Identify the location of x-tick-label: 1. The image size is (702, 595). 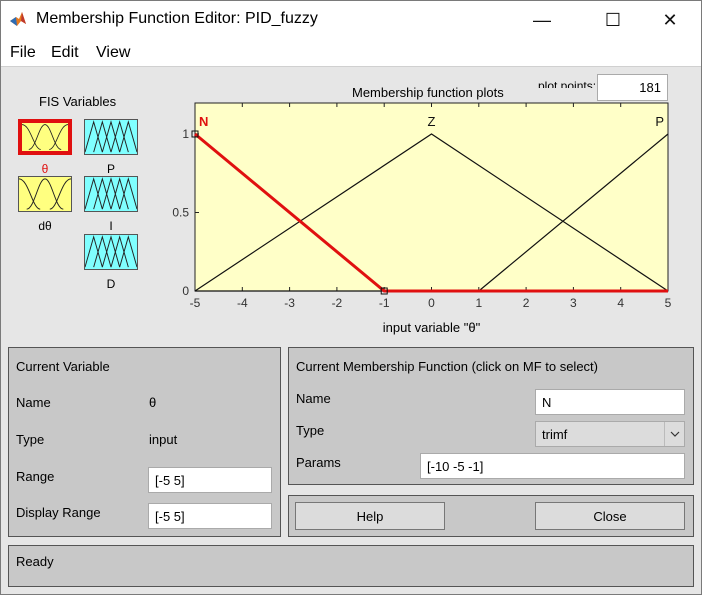
(478, 303).